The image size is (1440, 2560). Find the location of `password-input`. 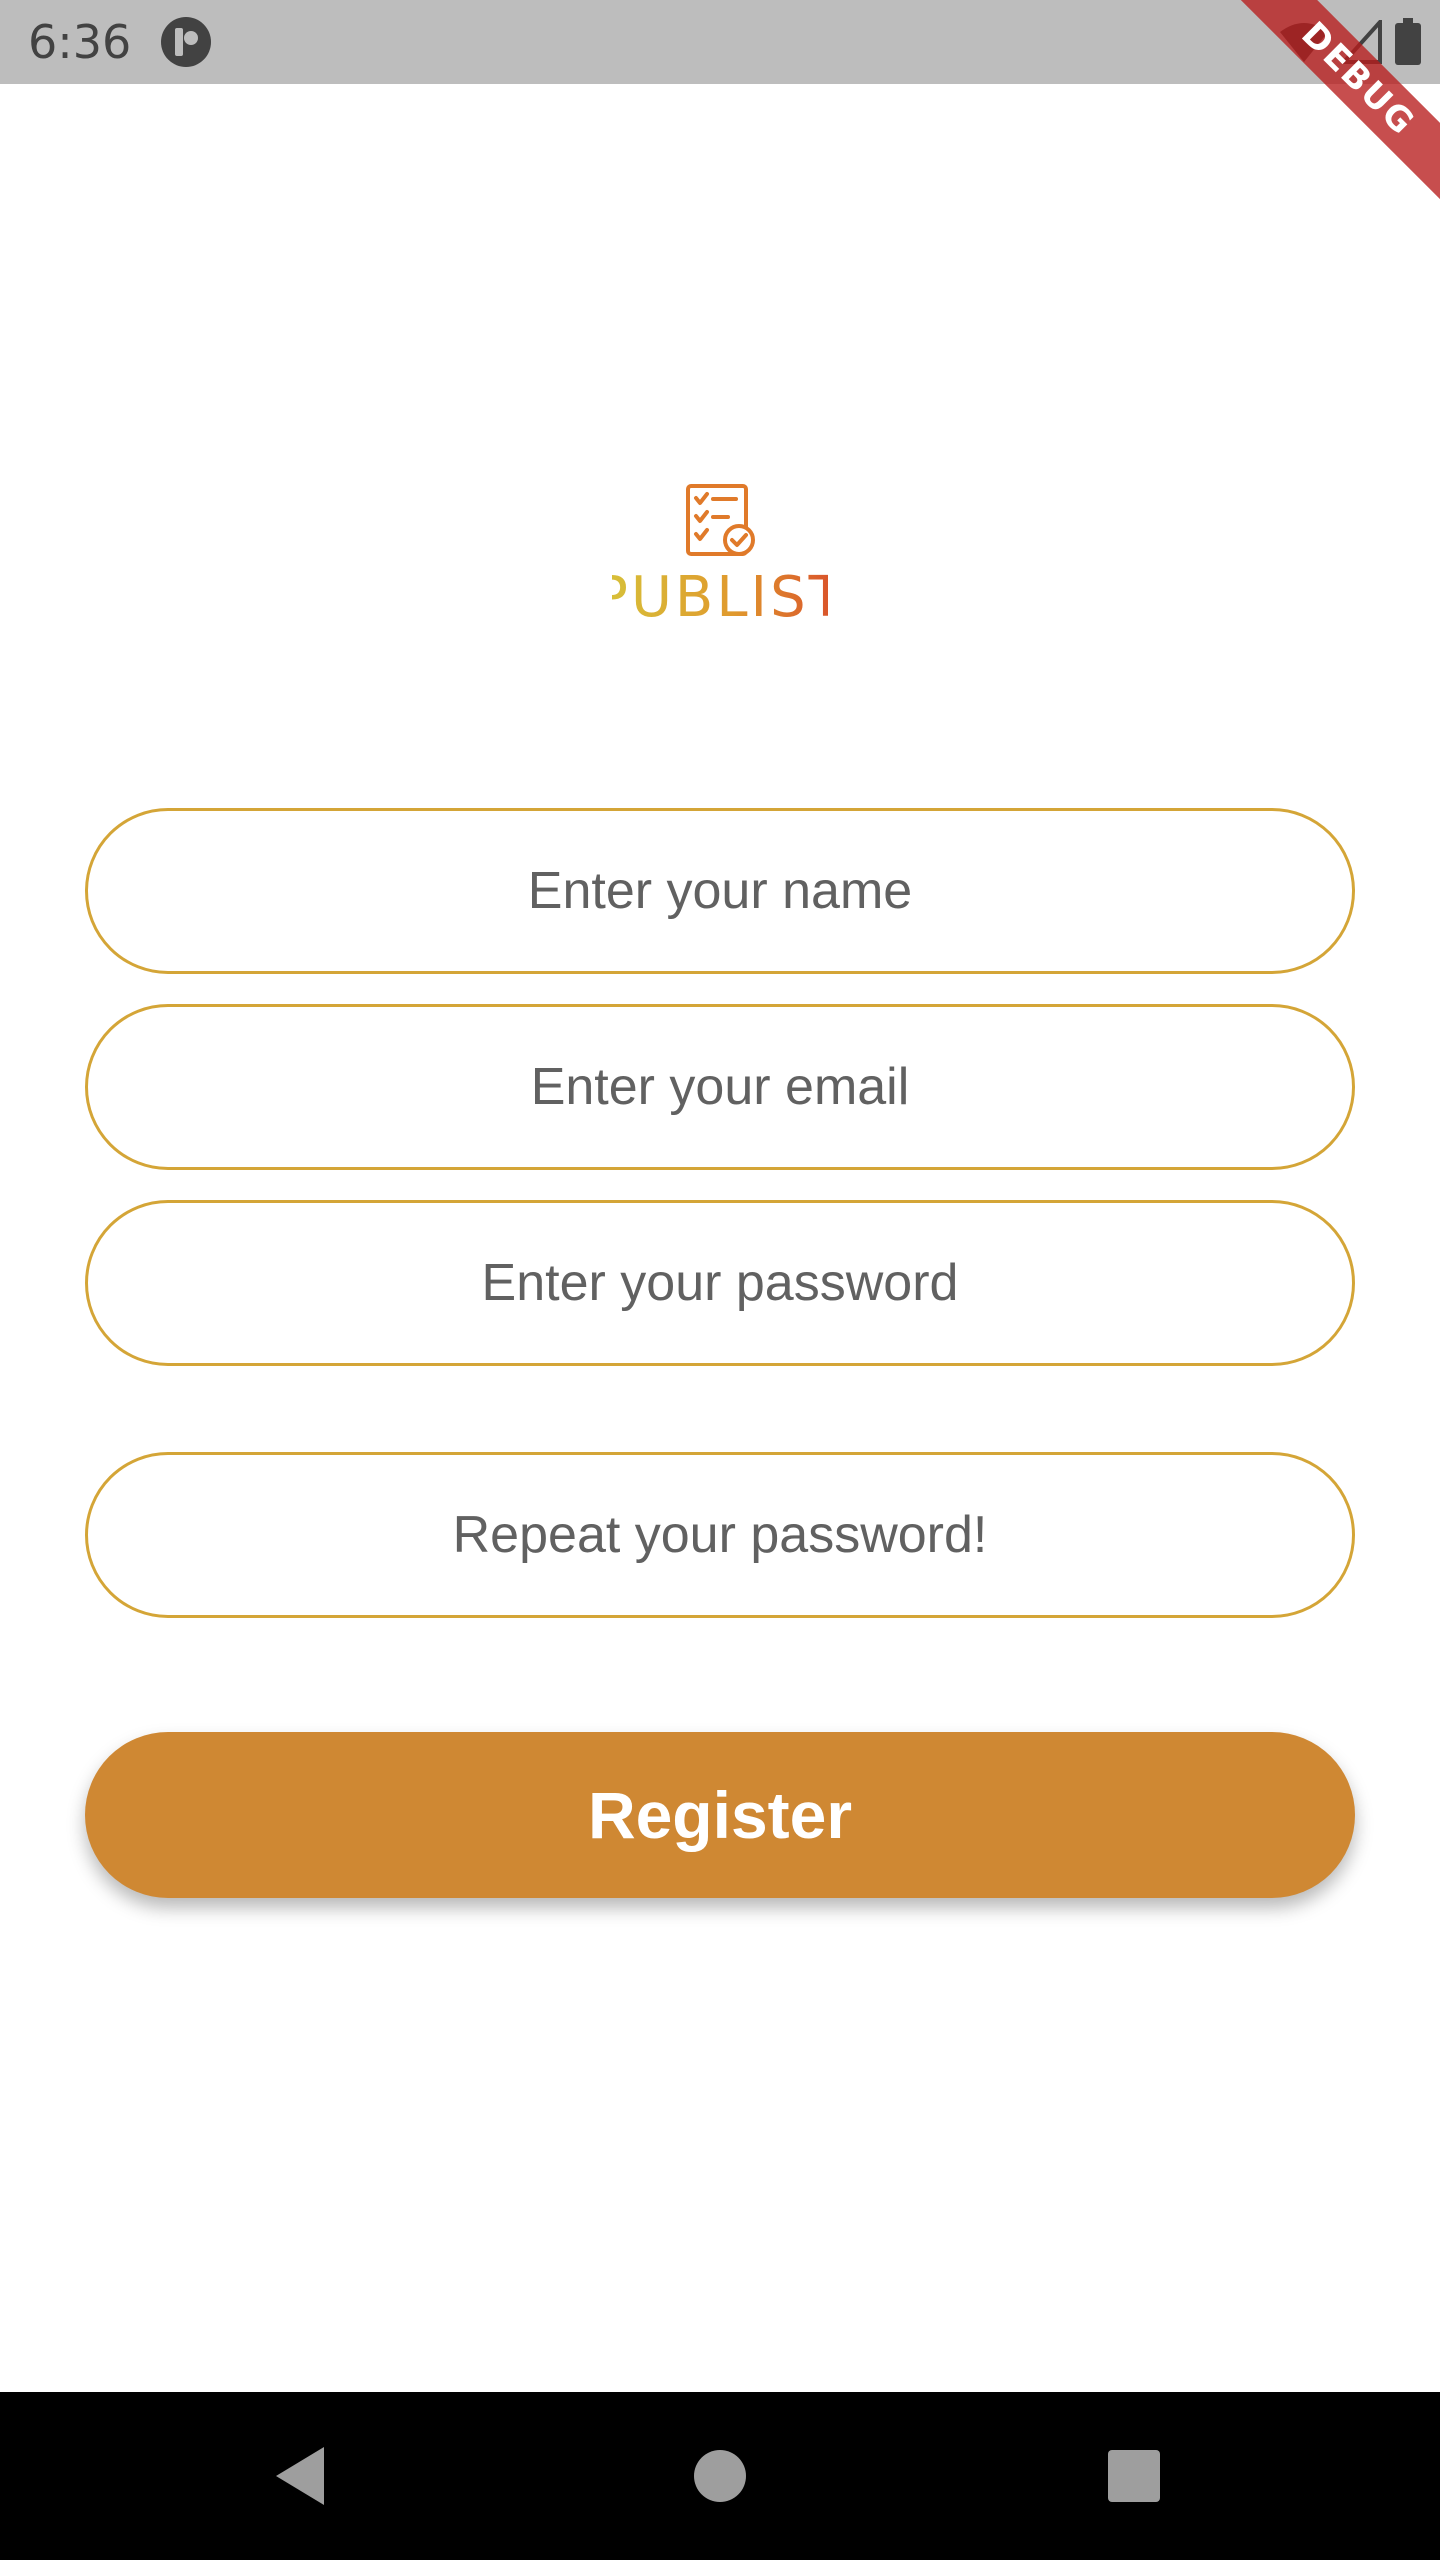

password-input is located at coordinates (720, 1283).